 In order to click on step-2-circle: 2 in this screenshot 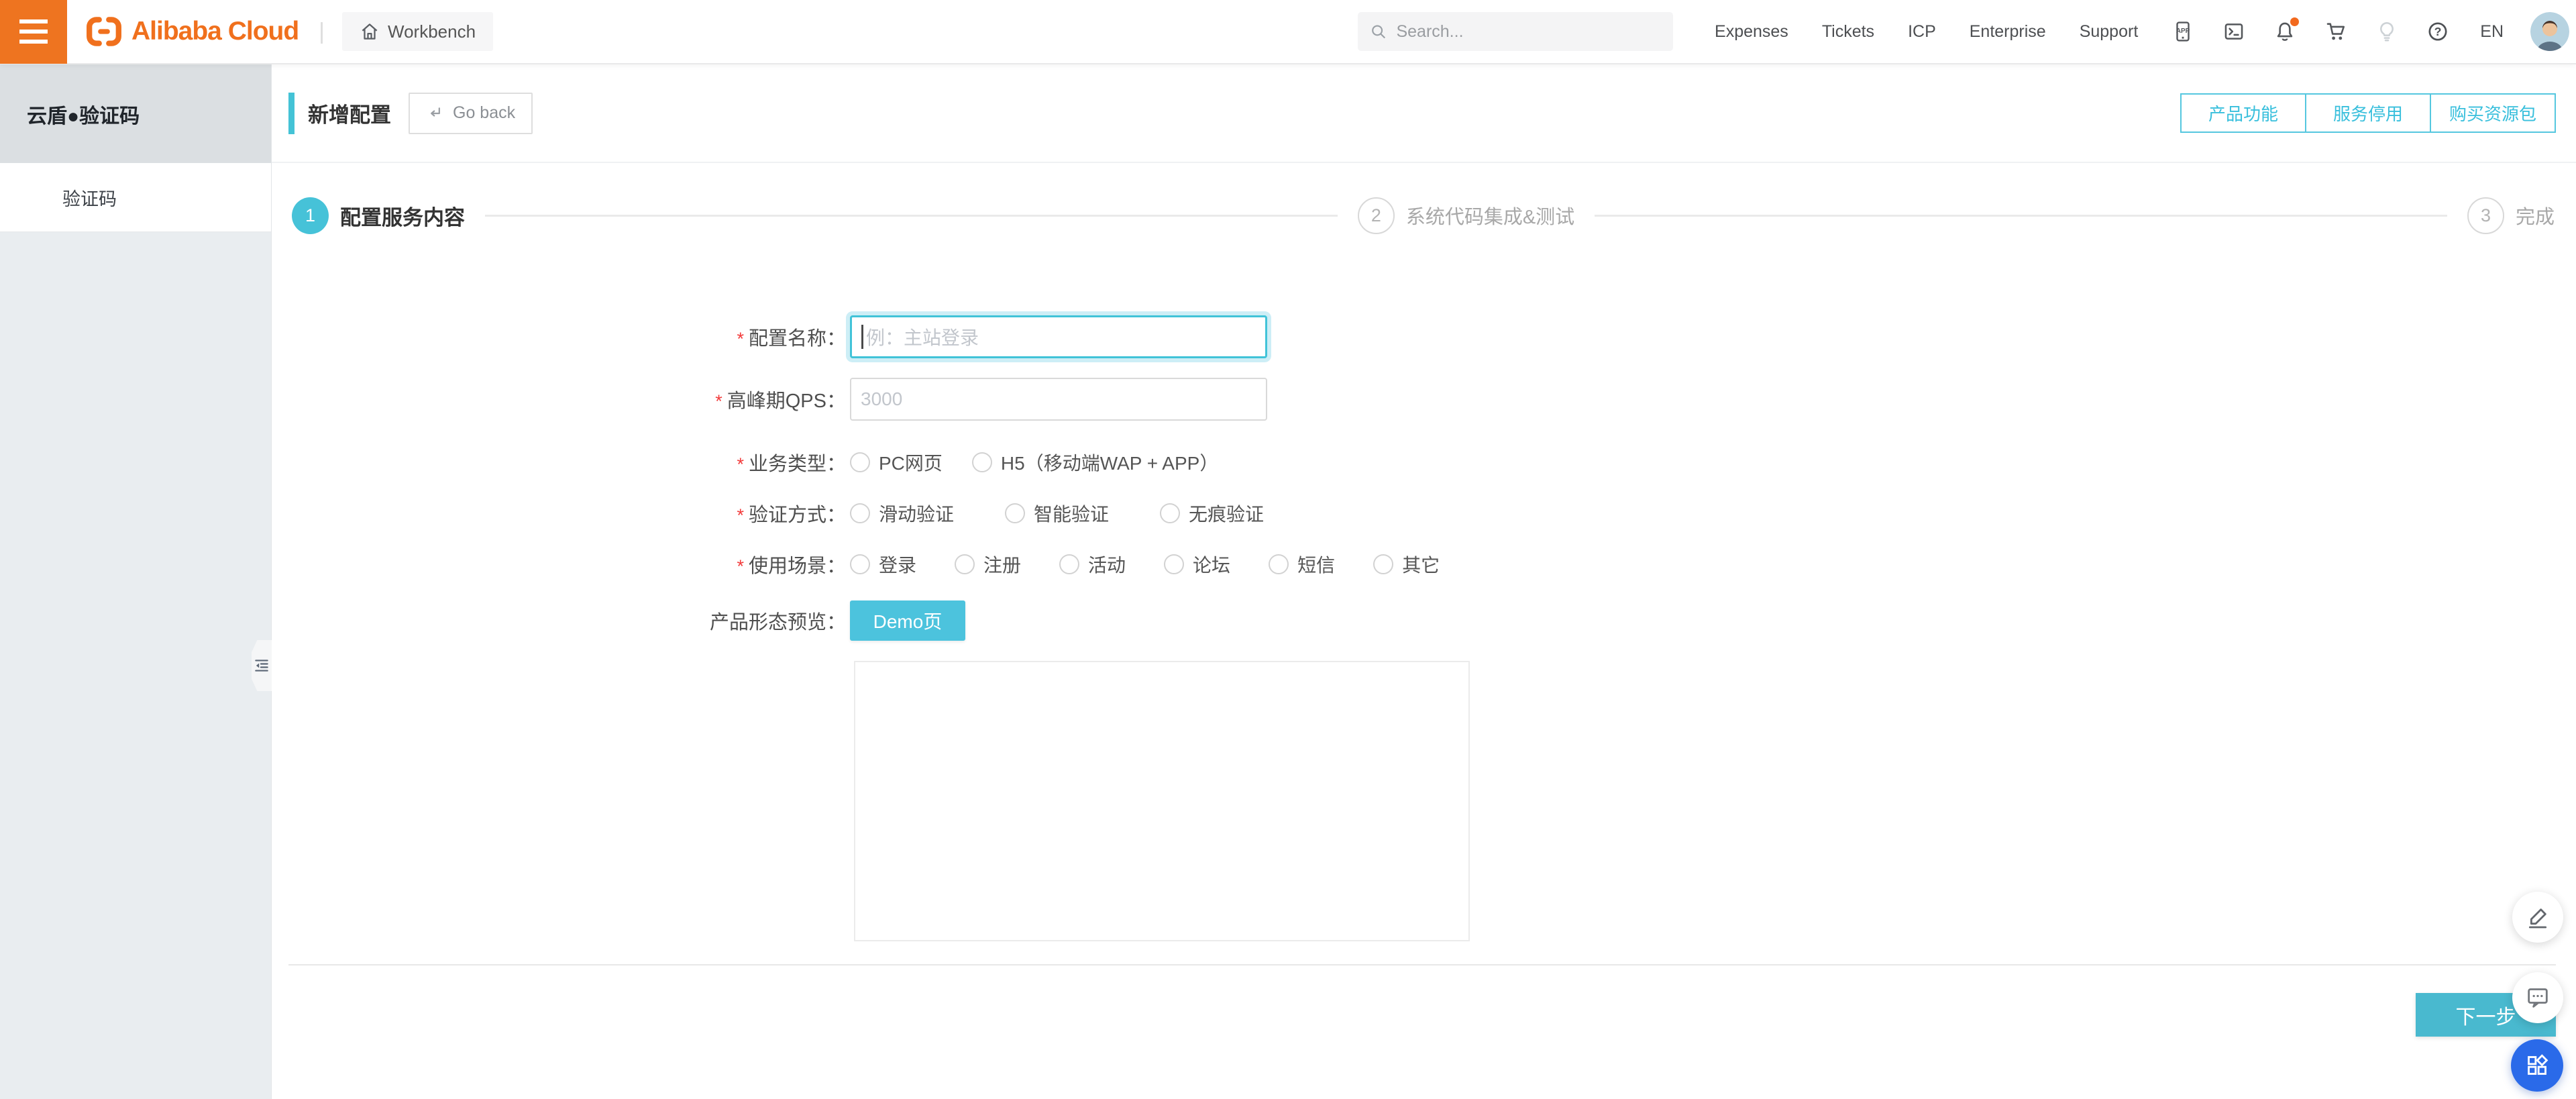, I will do `click(1376, 215)`.